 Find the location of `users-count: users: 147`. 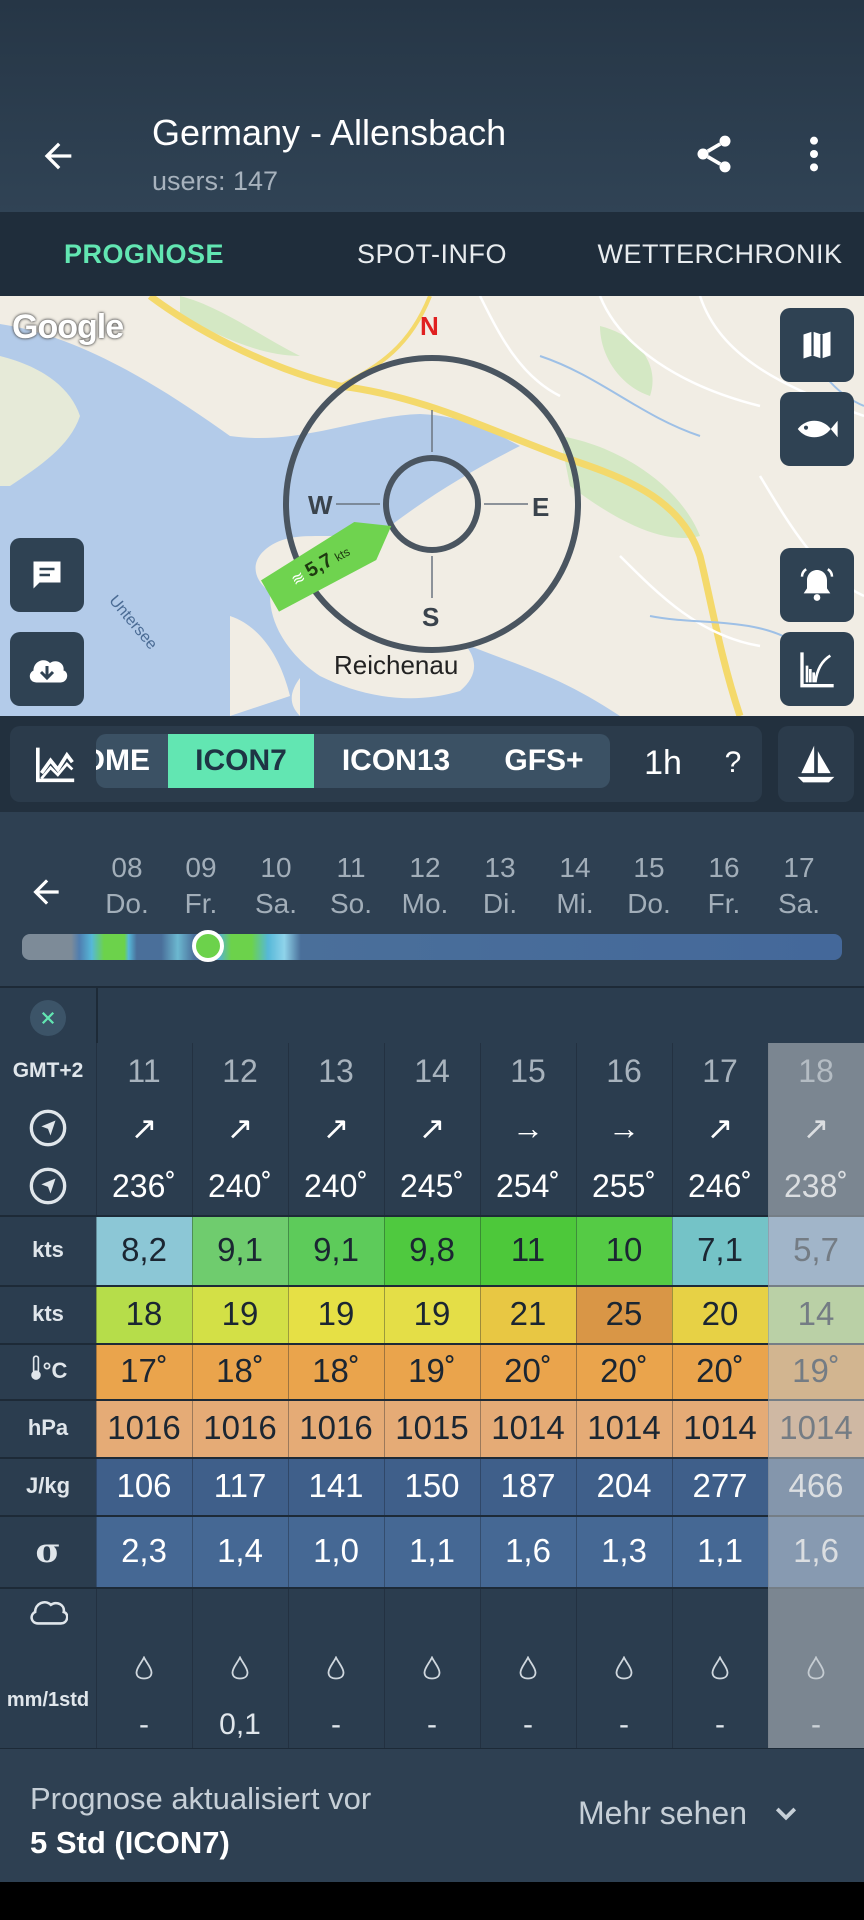

users-count: users: 147 is located at coordinates (215, 181).